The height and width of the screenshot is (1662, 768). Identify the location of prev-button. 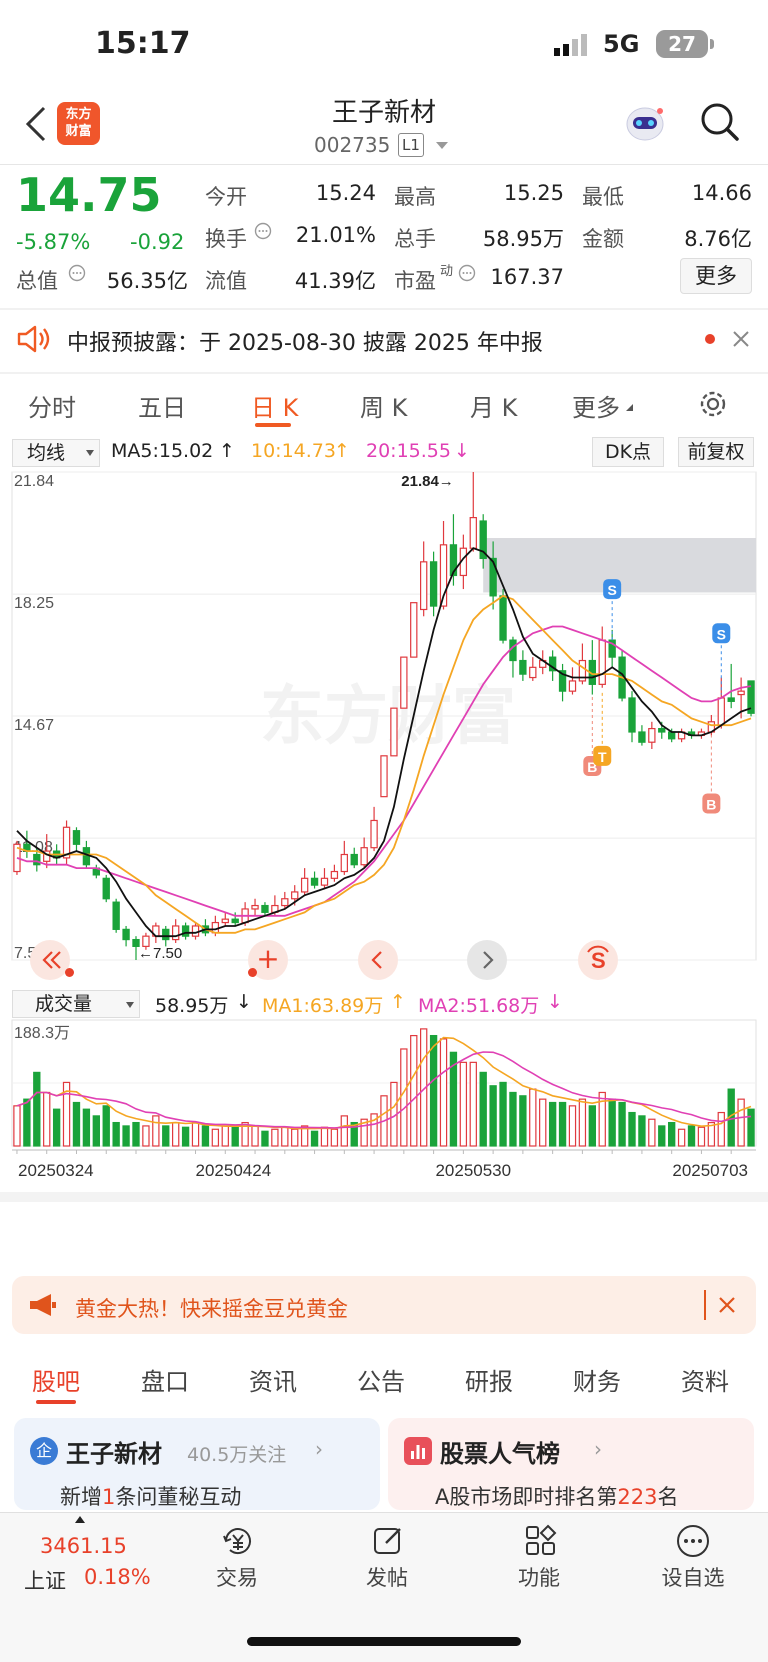
(378, 960).